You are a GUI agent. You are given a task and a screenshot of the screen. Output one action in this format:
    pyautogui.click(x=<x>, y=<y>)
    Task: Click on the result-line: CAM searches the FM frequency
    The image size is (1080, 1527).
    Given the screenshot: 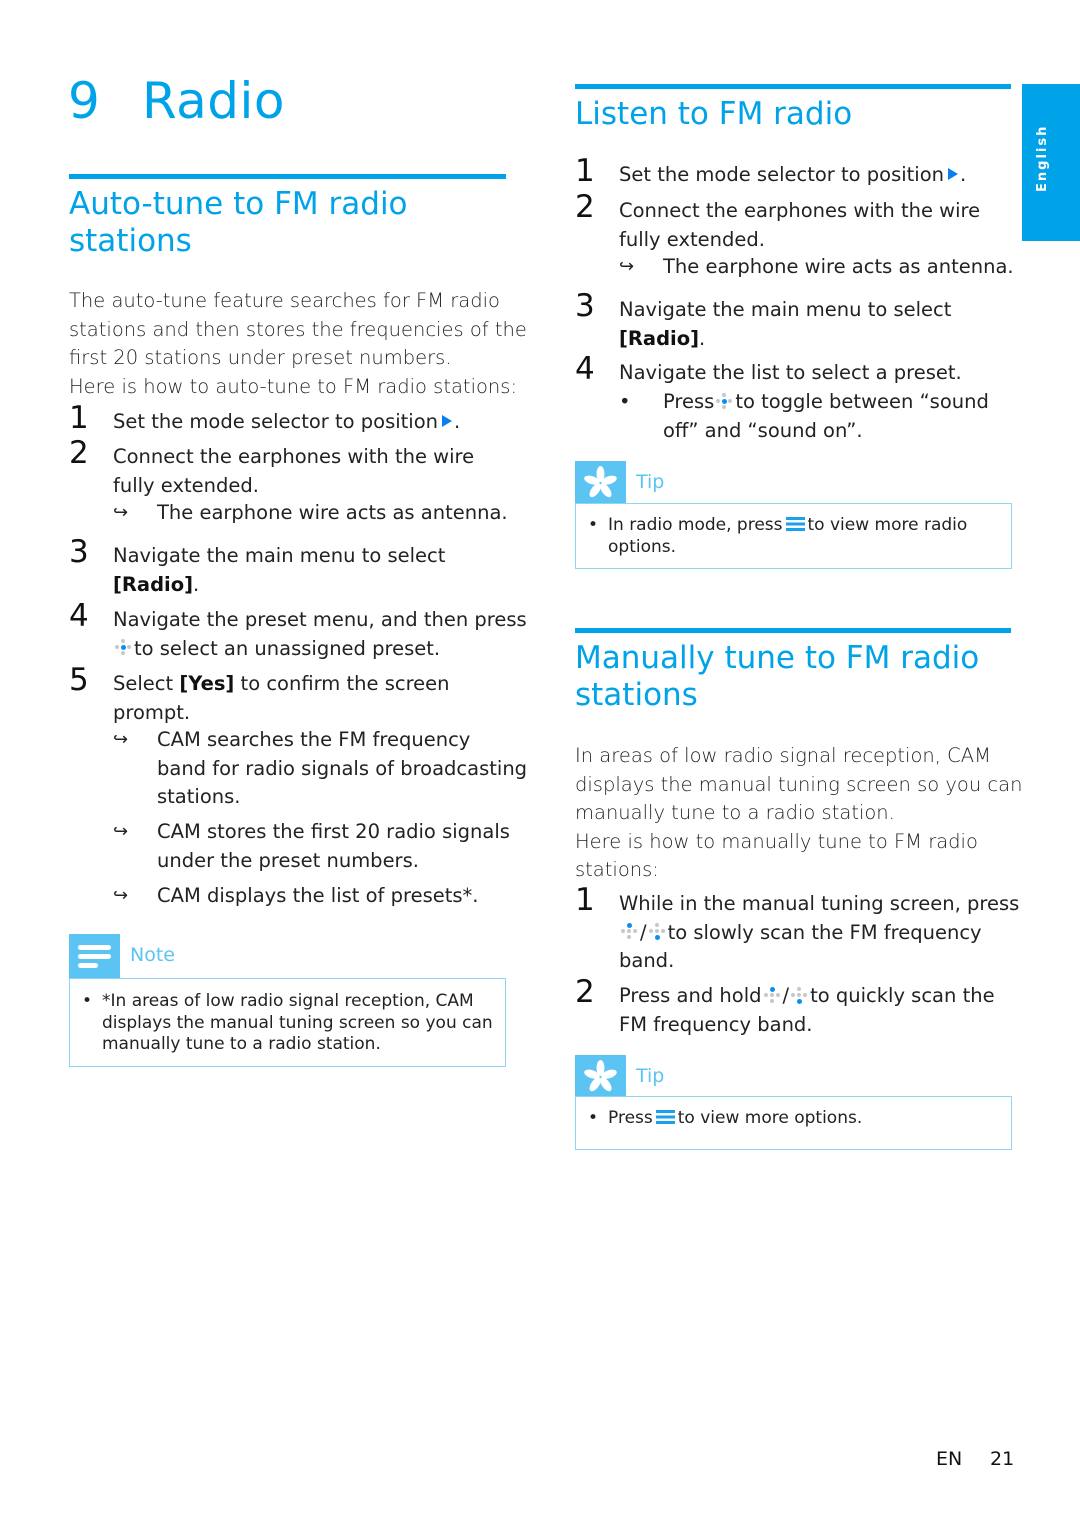 What is the action you would take?
    pyautogui.click(x=314, y=739)
    